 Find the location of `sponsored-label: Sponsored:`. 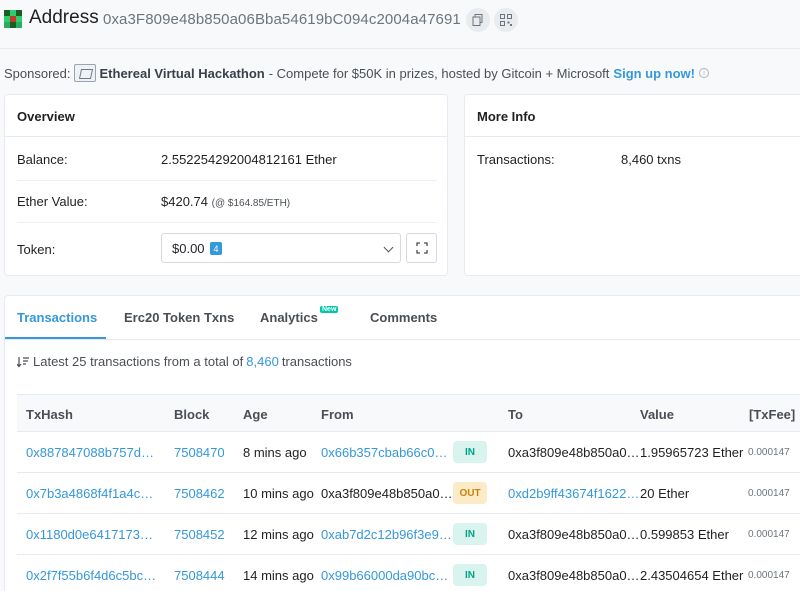

sponsored-label: Sponsored: is located at coordinates (37, 73).